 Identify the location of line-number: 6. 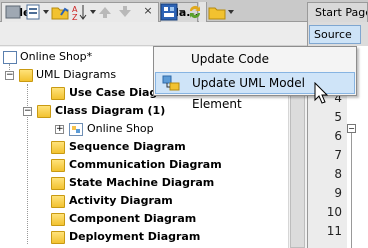
(338, 136).